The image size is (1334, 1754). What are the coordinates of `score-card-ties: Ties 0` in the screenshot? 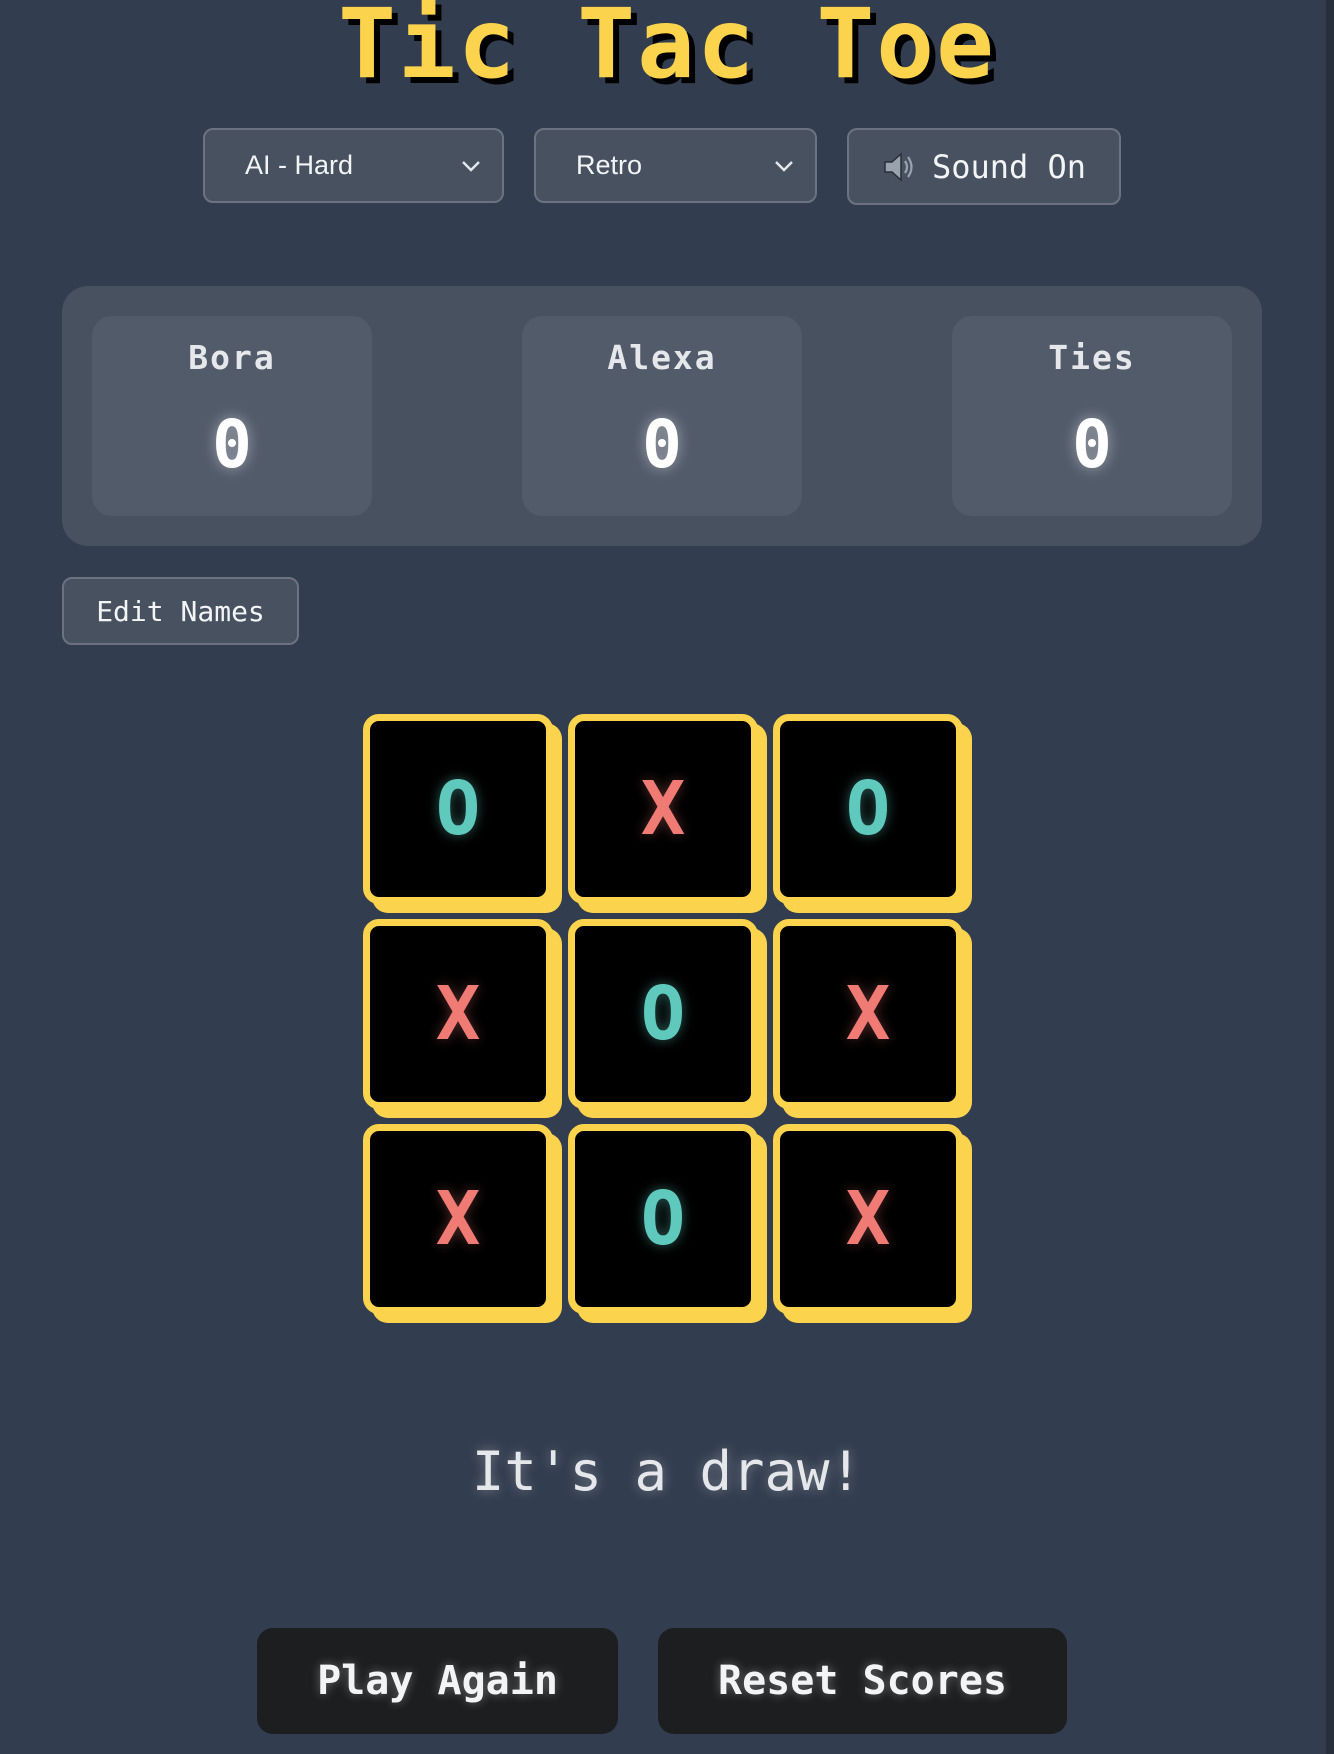 It's located at (1092, 416).